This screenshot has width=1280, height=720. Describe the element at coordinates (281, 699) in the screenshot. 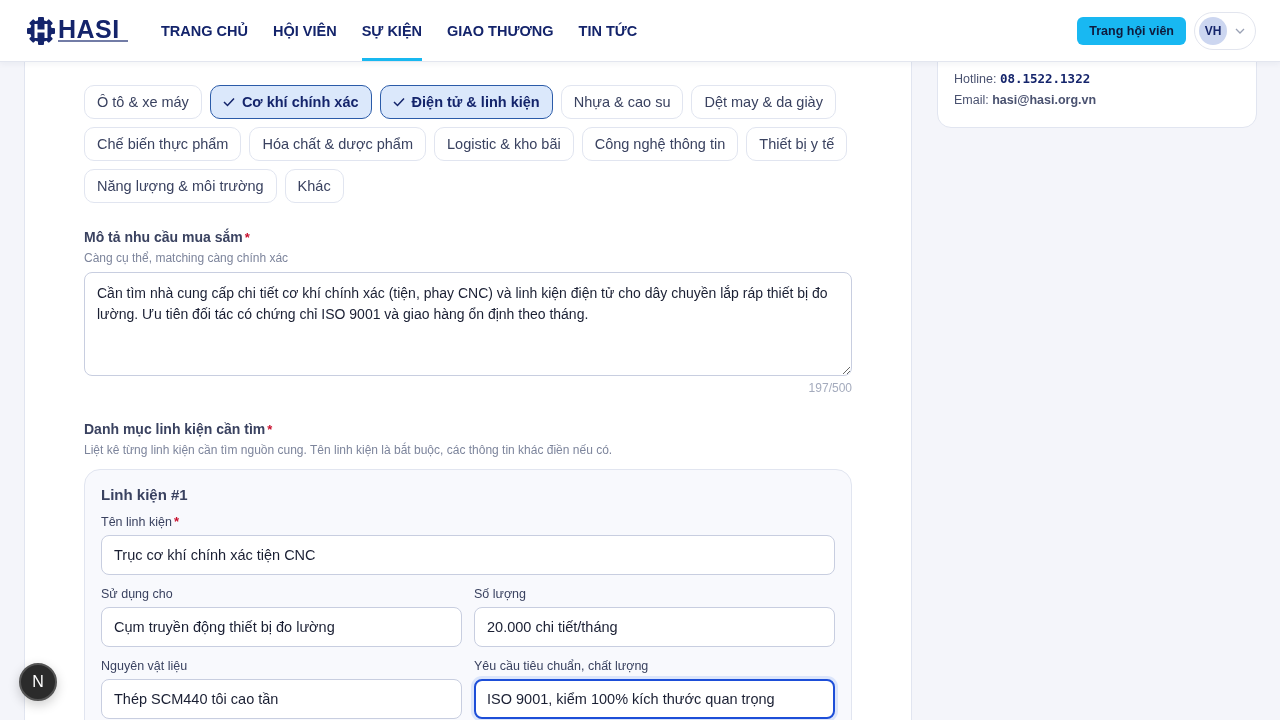

I see `text-input: Thép SCM440 tôi cao tần` at that location.